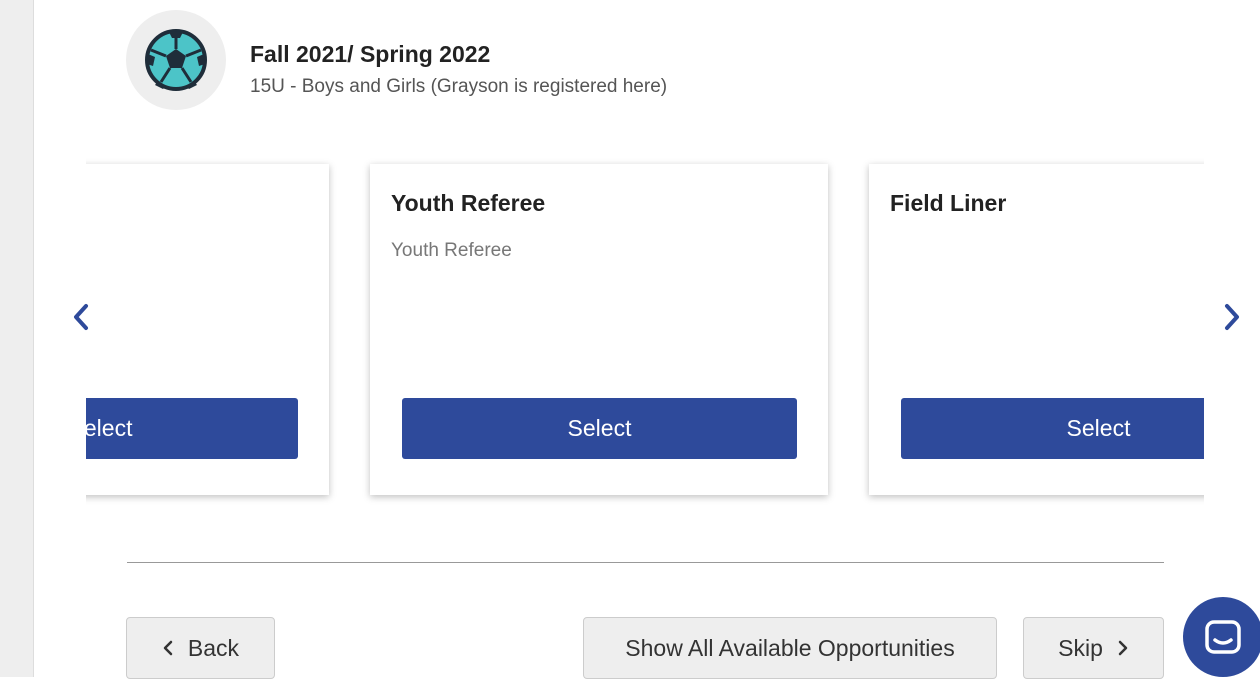 The image size is (1260, 679). I want to click on card-title: Field Liner, so click(948, 203).